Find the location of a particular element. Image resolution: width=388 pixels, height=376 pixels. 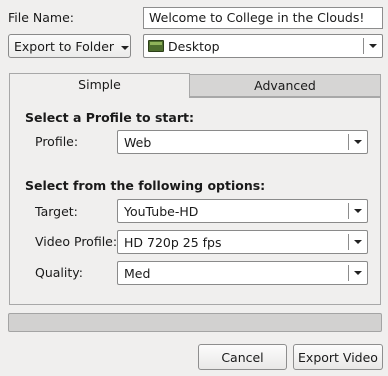

file-name-label: File Name: is located at coordinates (41, 17).